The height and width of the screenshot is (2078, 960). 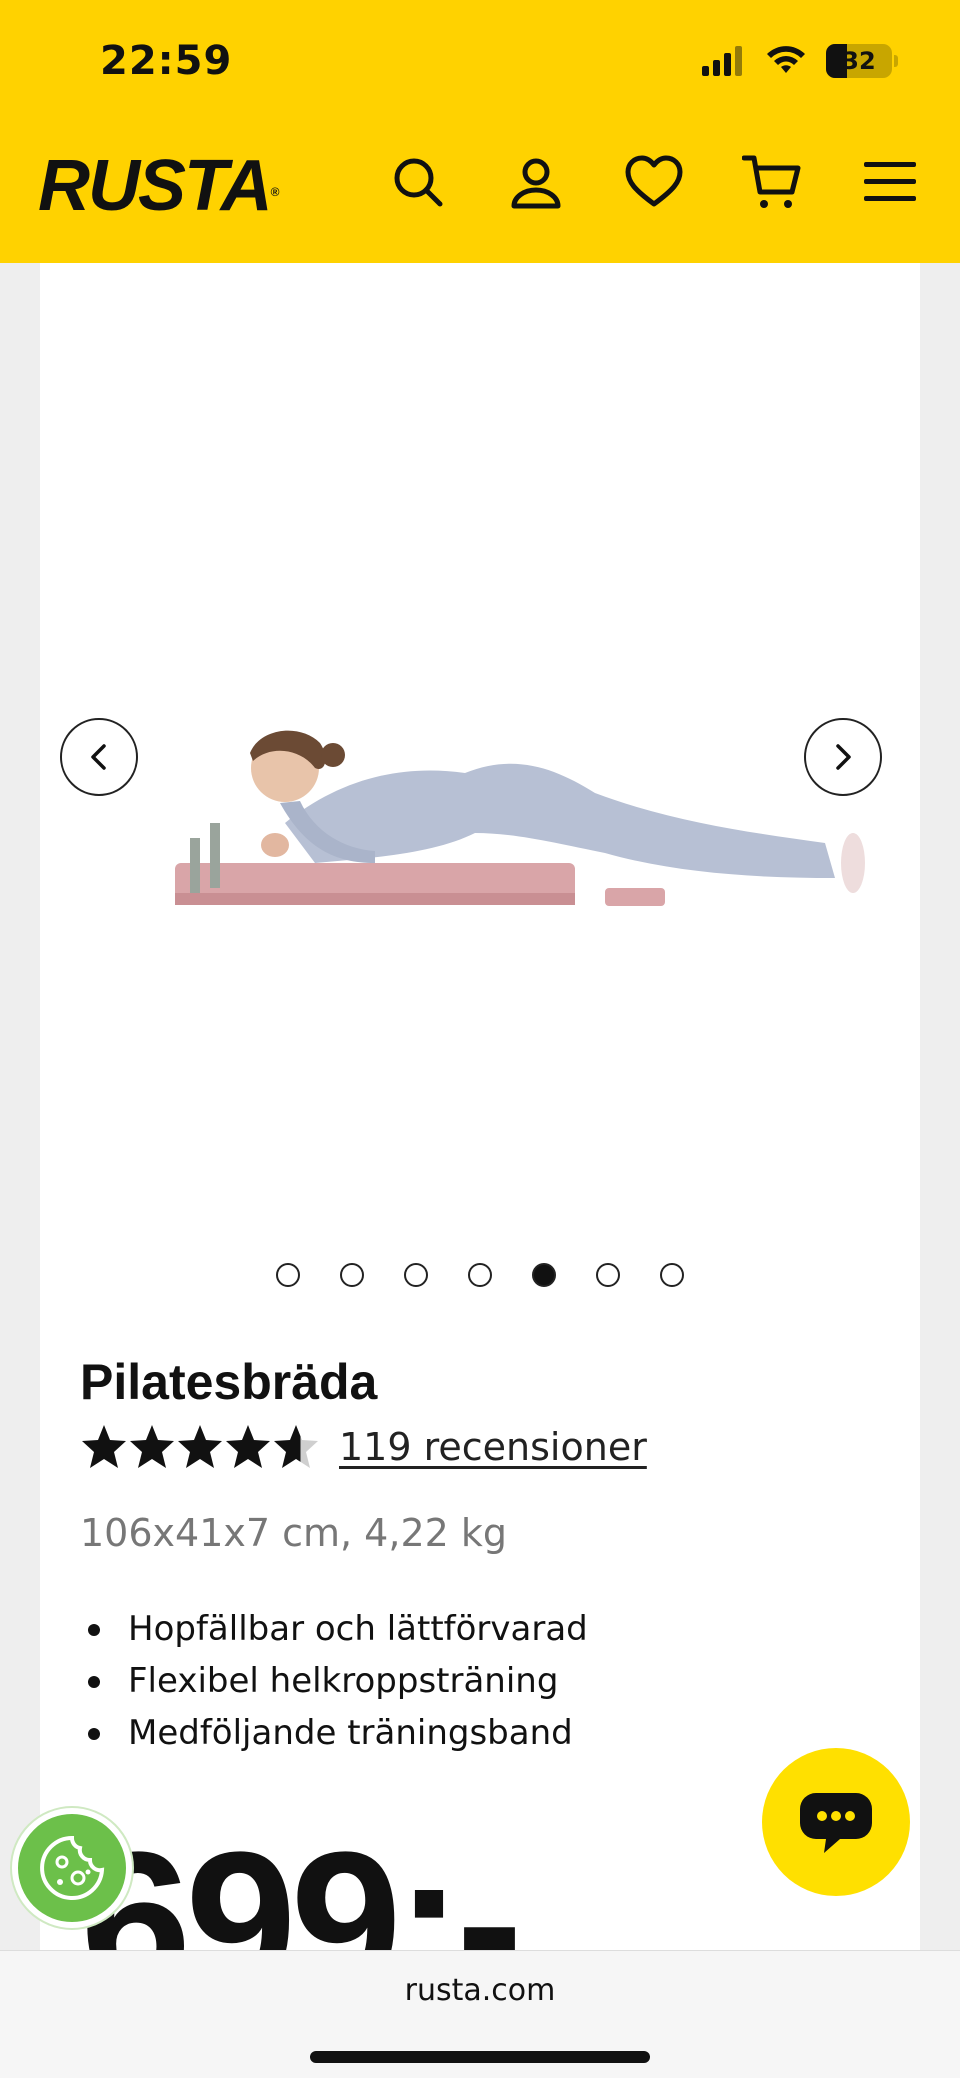 I want to click on rusta-logo: RUSTA®, so click(x=159, y=186).